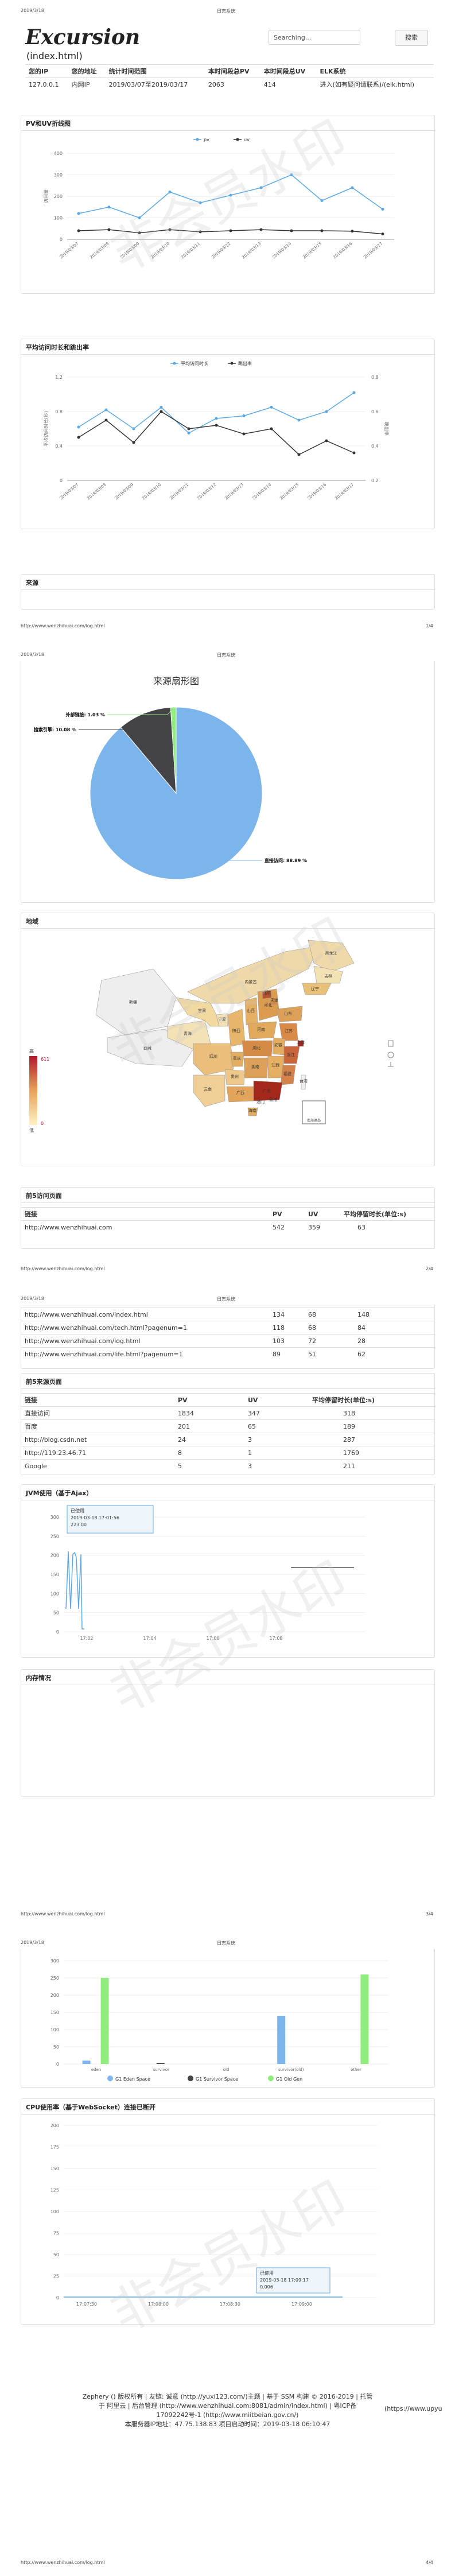 This screenshot has width=455, height=2576. I want to click on pvuv-title: PV和UV折线图, so click(48, 123).